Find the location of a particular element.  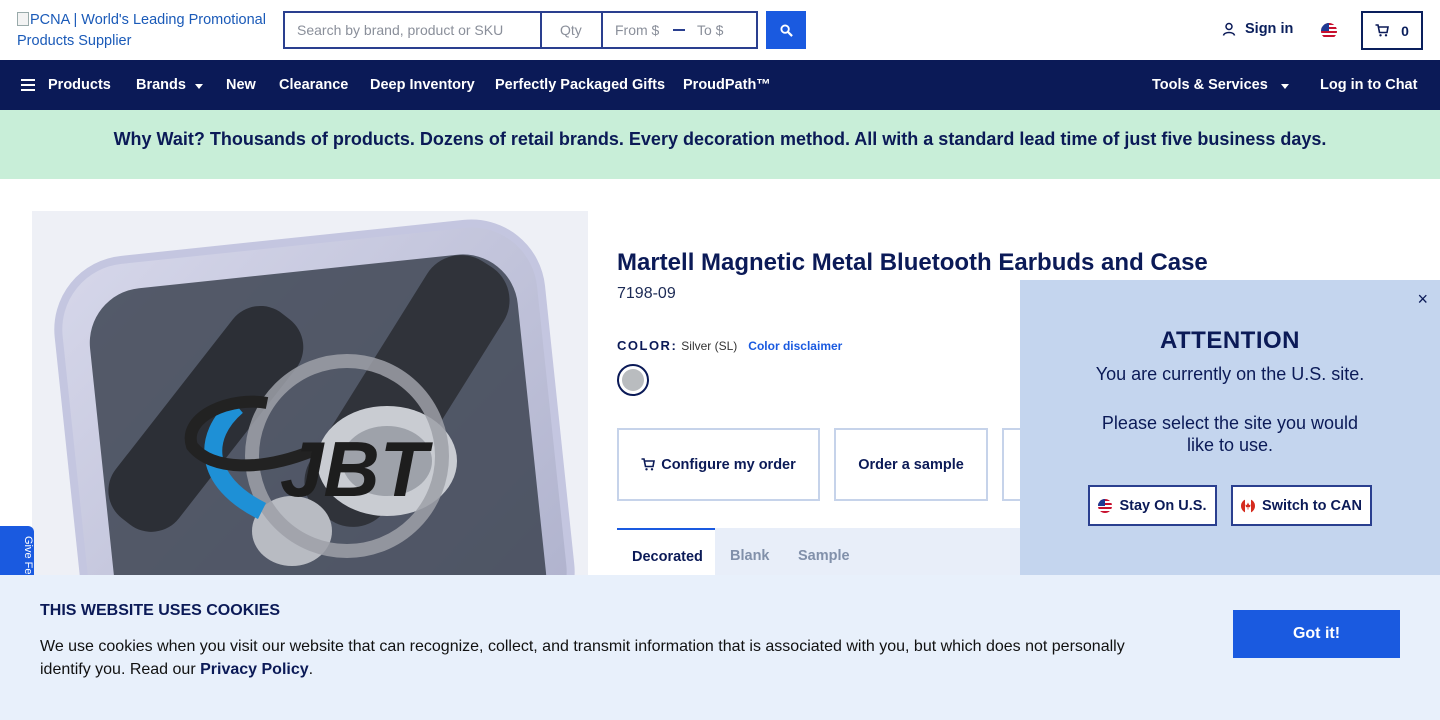

privacy-policy-link: Privacy Policy is located at coordinates (254, 669).